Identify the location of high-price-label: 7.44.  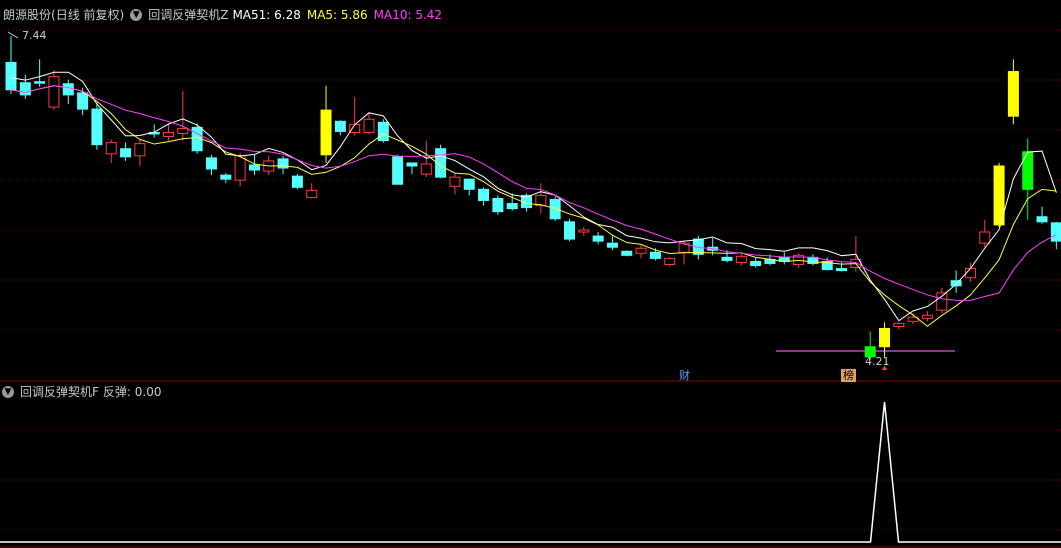
(34, 35).